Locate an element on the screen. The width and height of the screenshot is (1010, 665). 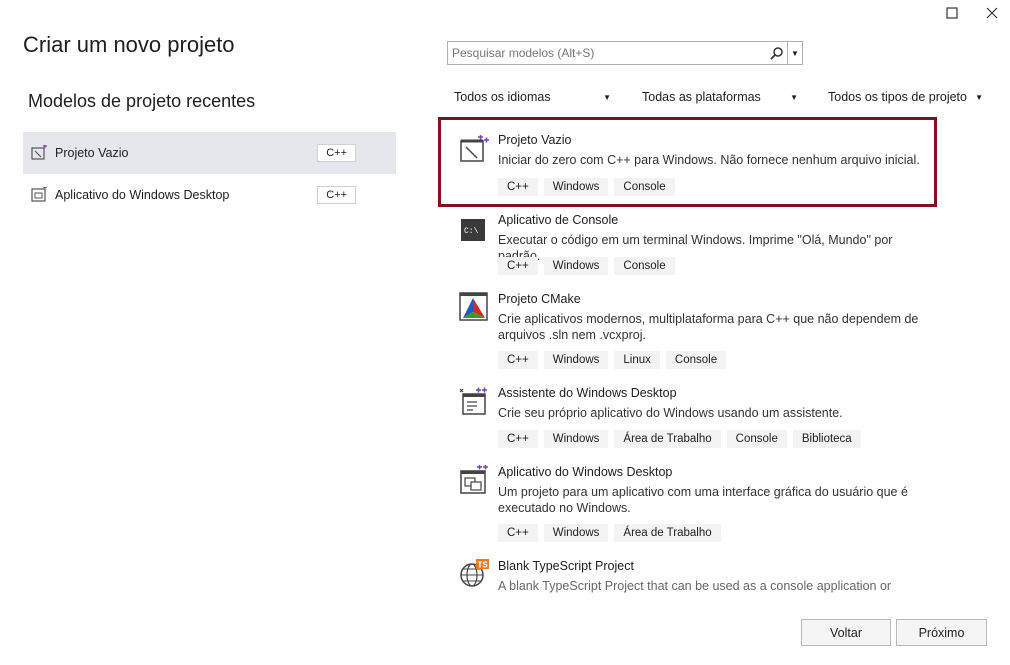
recent-item-windows-desktop: Aplicativo do Windows Desktop C++ is located at coordinates (209, 195).